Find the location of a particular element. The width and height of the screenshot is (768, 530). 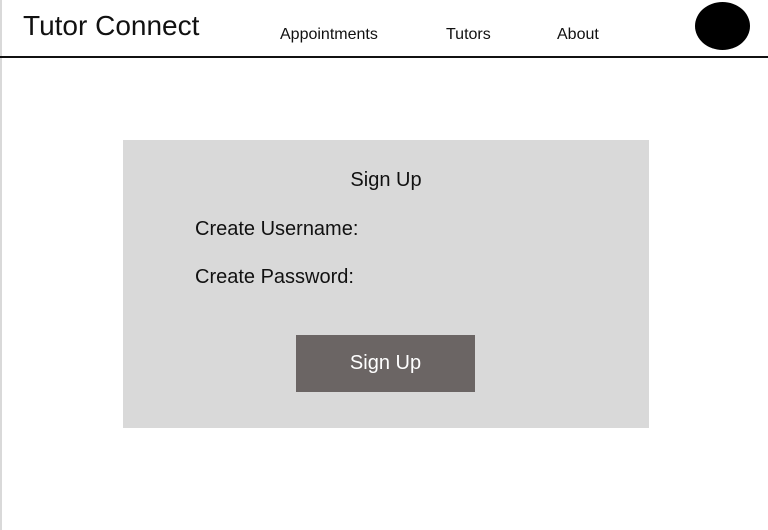

nav-link-appointments: Appointments is located at coordinates (329, 35).